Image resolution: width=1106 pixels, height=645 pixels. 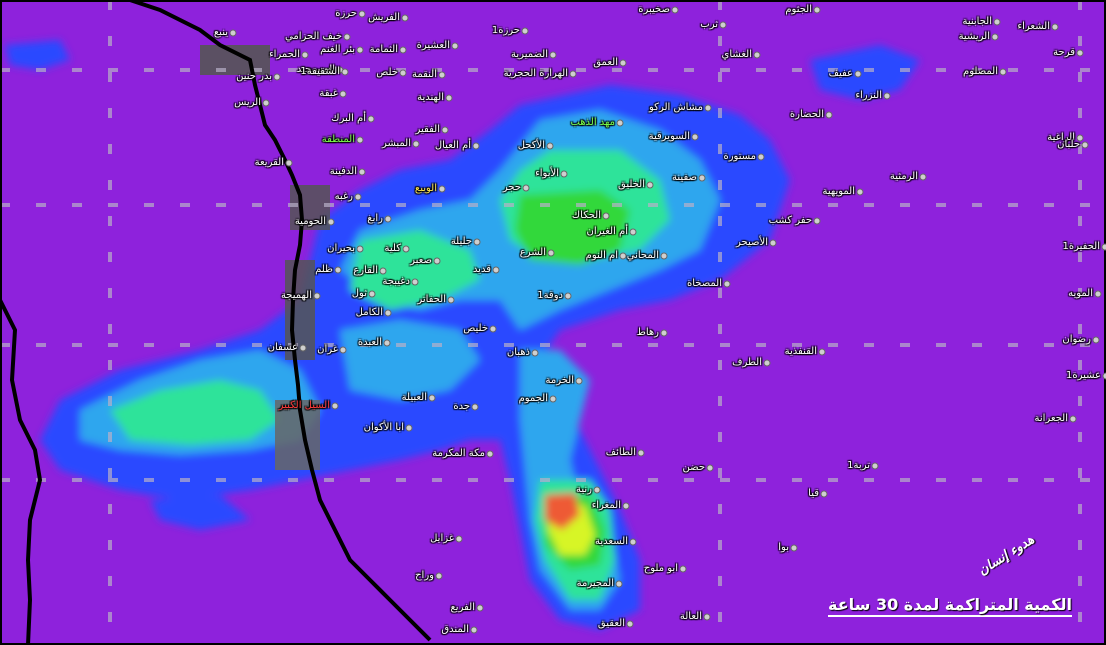 I want to click on place-label: مستورة, so click(x=739, y=156).